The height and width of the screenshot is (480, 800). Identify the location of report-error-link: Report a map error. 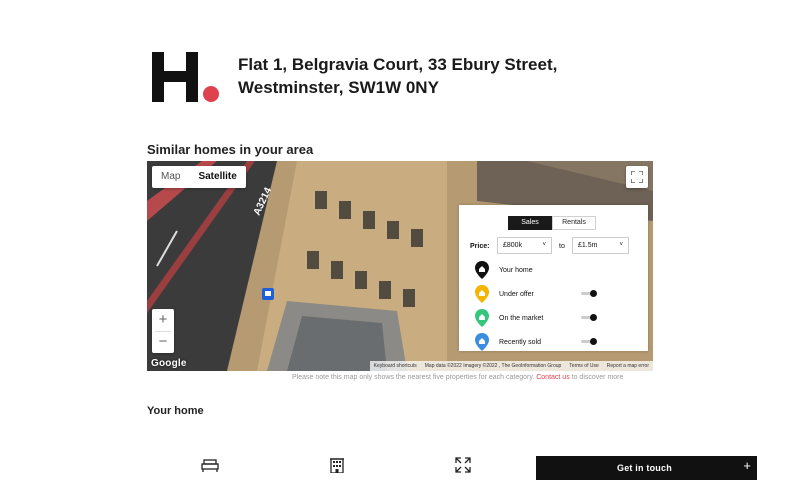
(628, 366).